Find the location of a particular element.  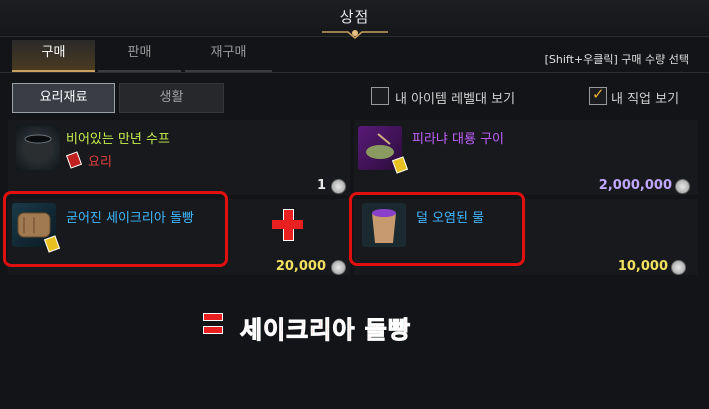

class-view-checkbox: ✓ is located at coordinates (598, 95).